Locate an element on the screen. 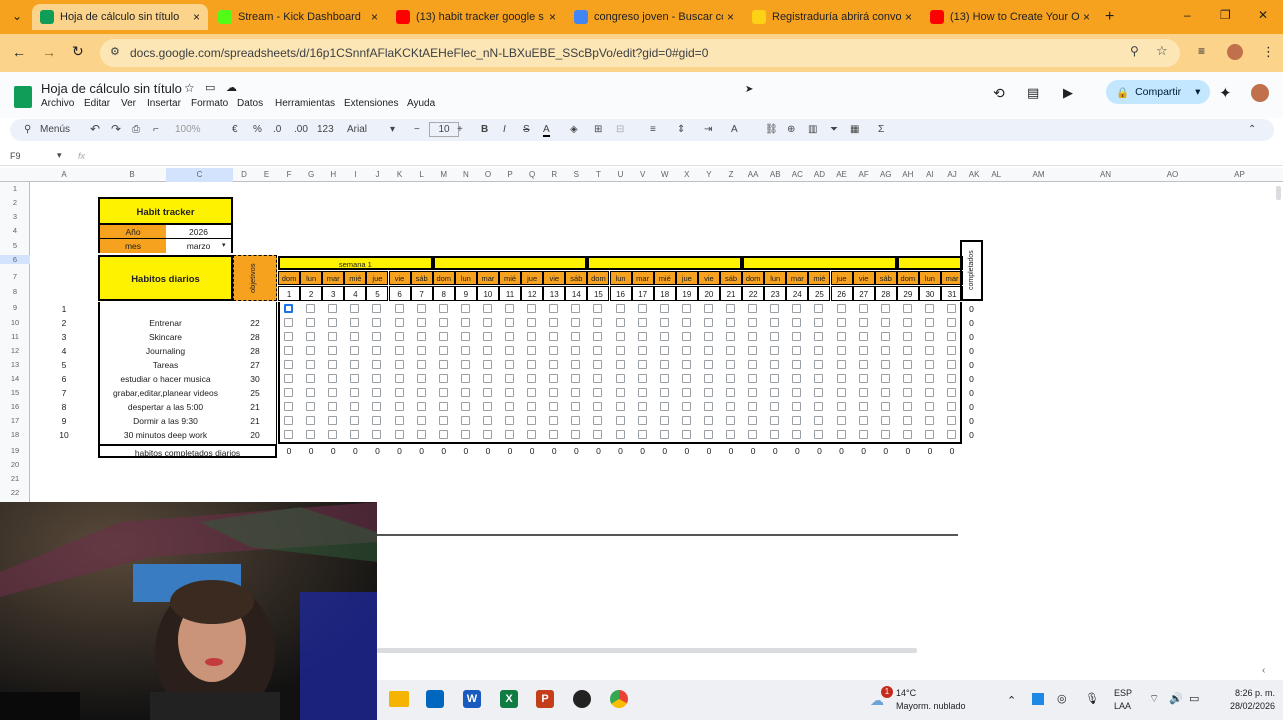 The width and height of the screenshot is (1283, 720). row-header-14: 14 is located at coordinates (15, 378).